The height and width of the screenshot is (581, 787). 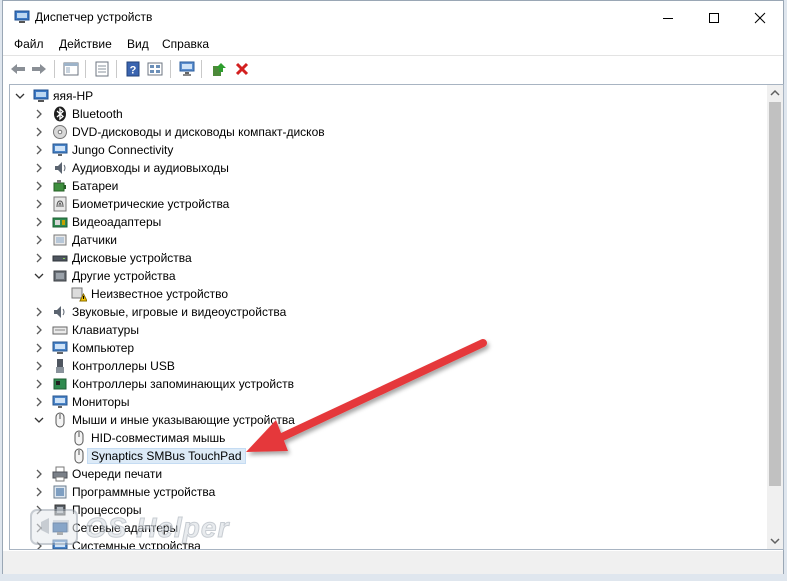 What do you see at coordinates (138, 44) in the screenshot?
I see `menu-view: Вид` at bounding box center [138, 44].